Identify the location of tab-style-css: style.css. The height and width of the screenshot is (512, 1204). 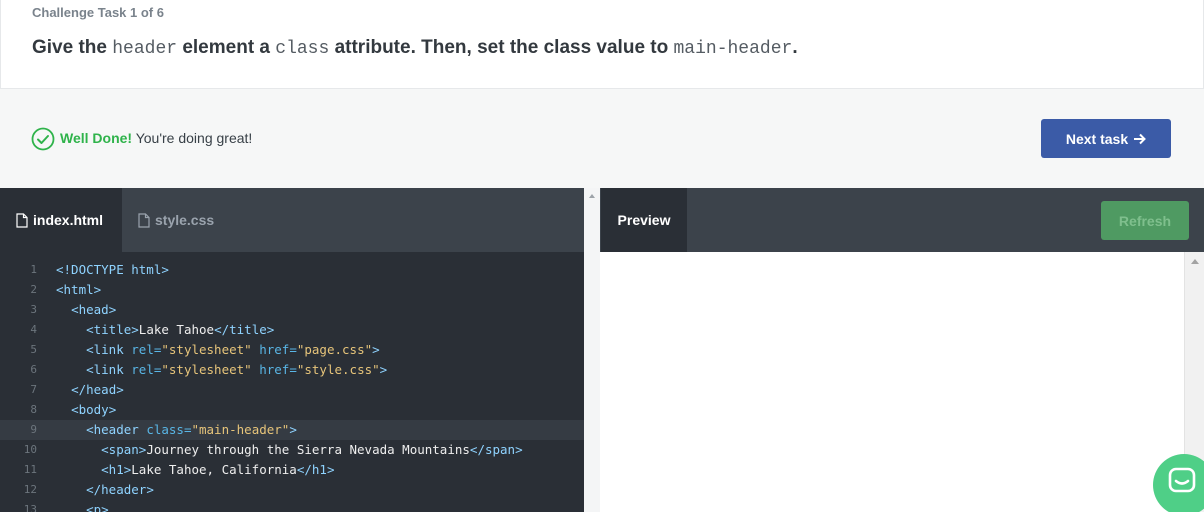
(192, 220).